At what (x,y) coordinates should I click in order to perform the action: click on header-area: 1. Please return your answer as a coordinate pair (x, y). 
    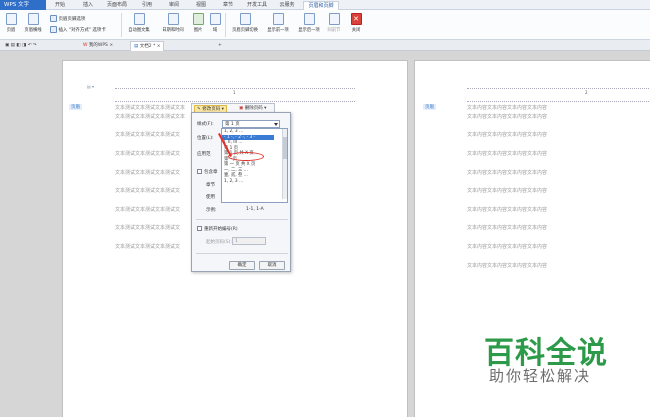
    Looking at the image, I should click on (235, 95).